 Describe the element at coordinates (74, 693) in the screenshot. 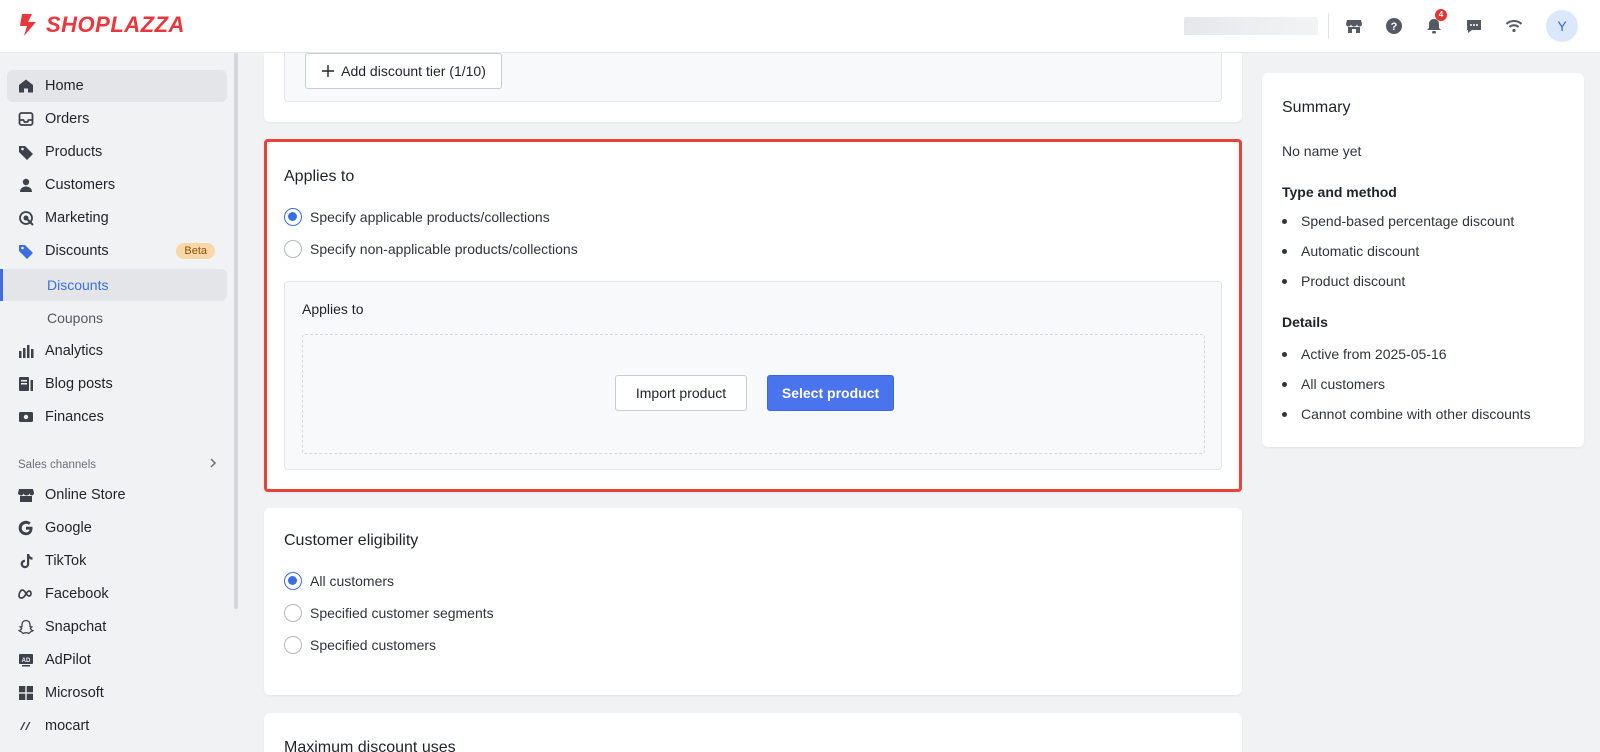

I see `sidebar-item-label: Microsoft` at that location.